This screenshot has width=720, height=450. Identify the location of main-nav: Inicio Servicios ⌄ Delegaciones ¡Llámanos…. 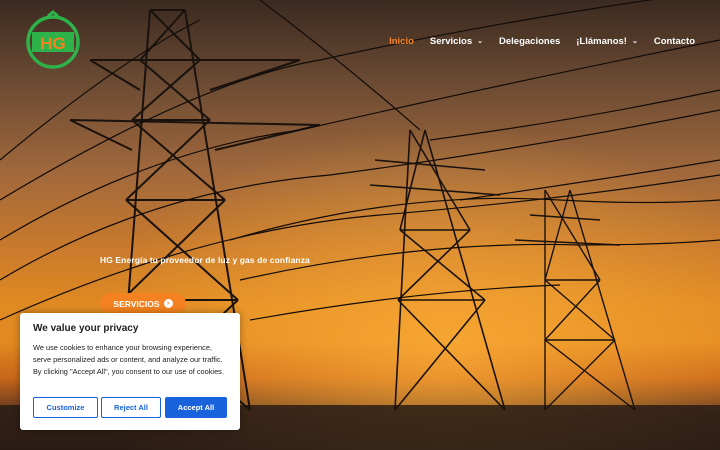
(534, 41).